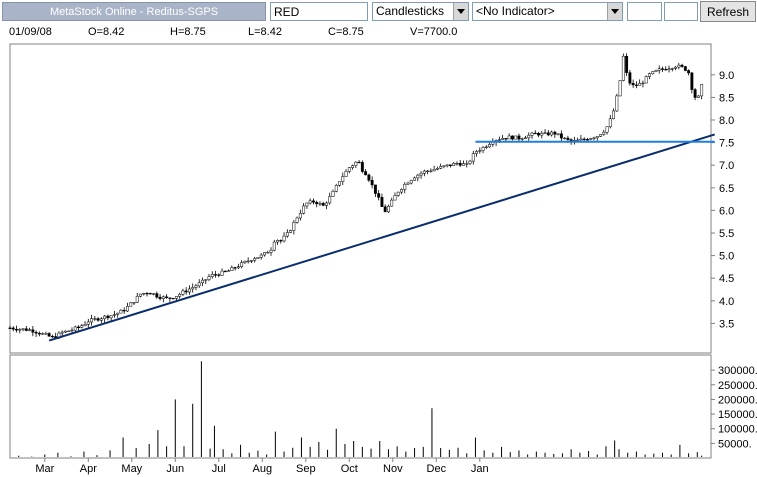 This screenshot has height=477, width=757. Describe the element at coordinates (737, 371) in the screenshot. I see `volume-tick-label: 300000.` at that location.